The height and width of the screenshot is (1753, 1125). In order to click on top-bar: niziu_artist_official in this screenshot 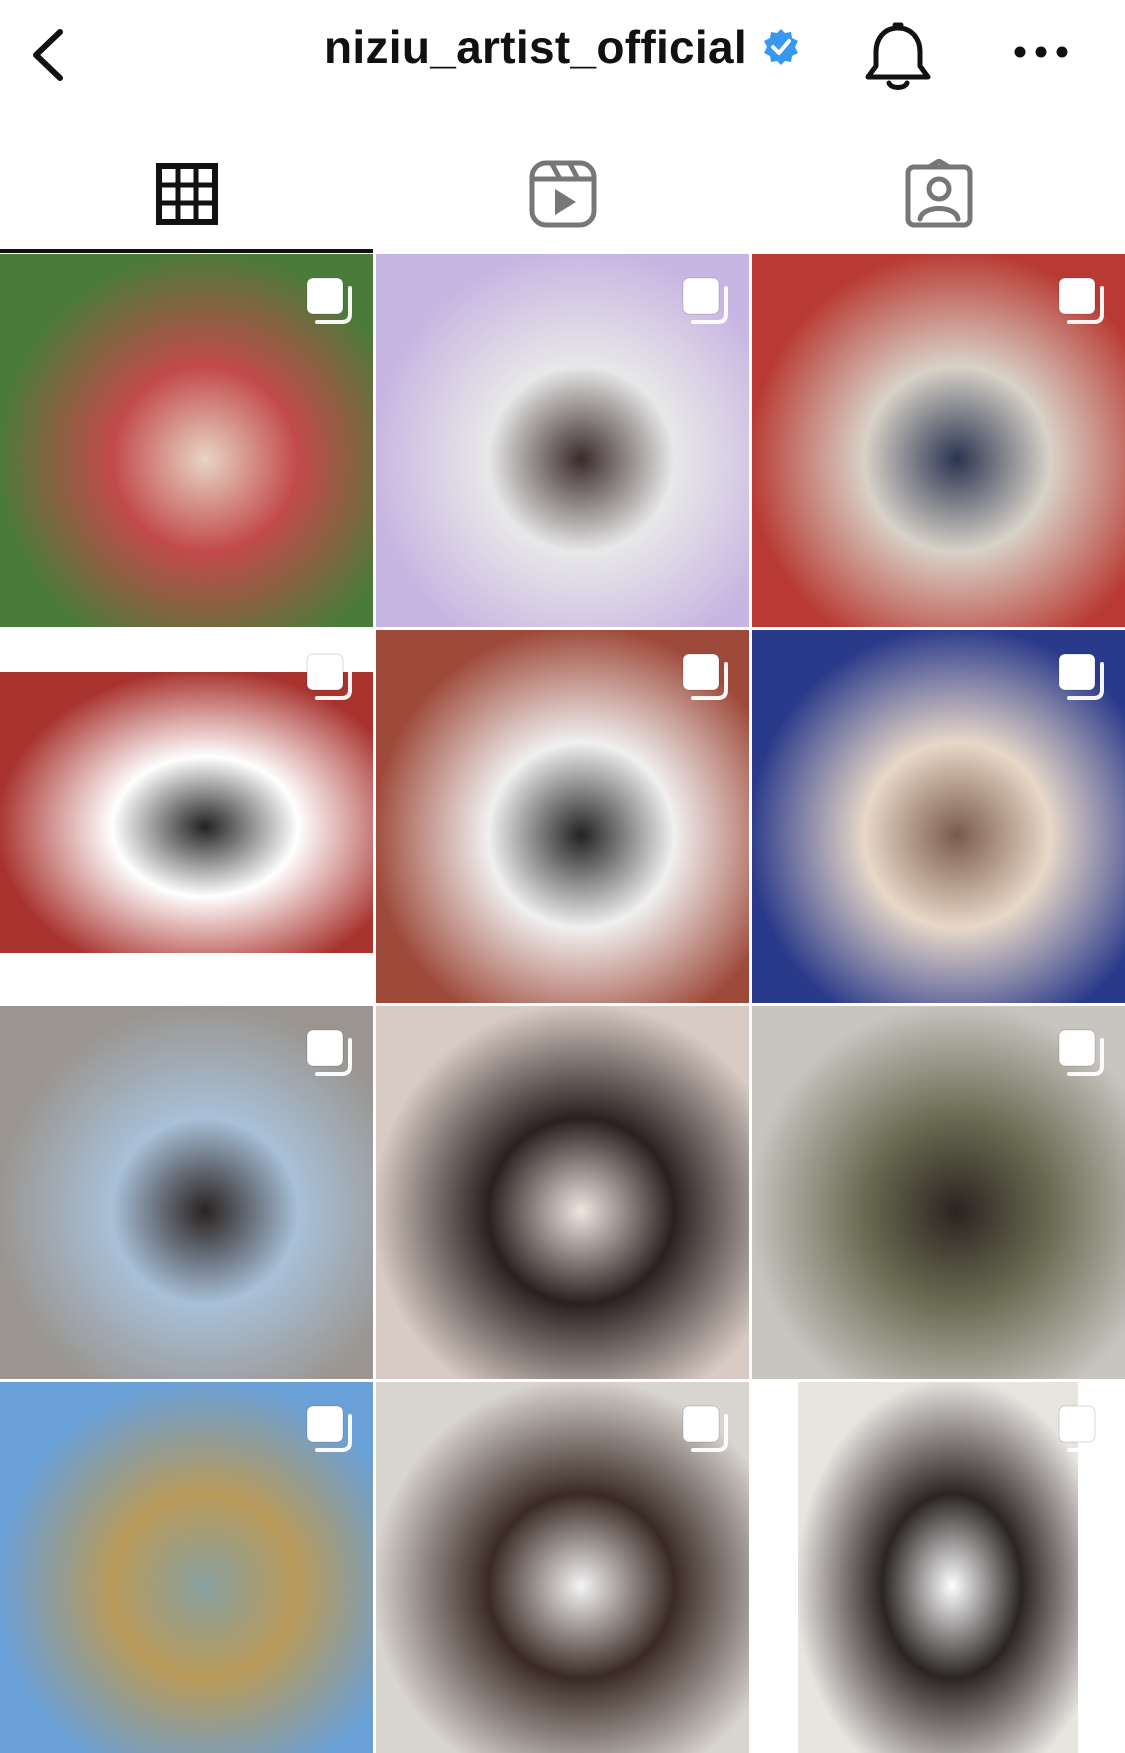, I will do `click(562, 55)`.